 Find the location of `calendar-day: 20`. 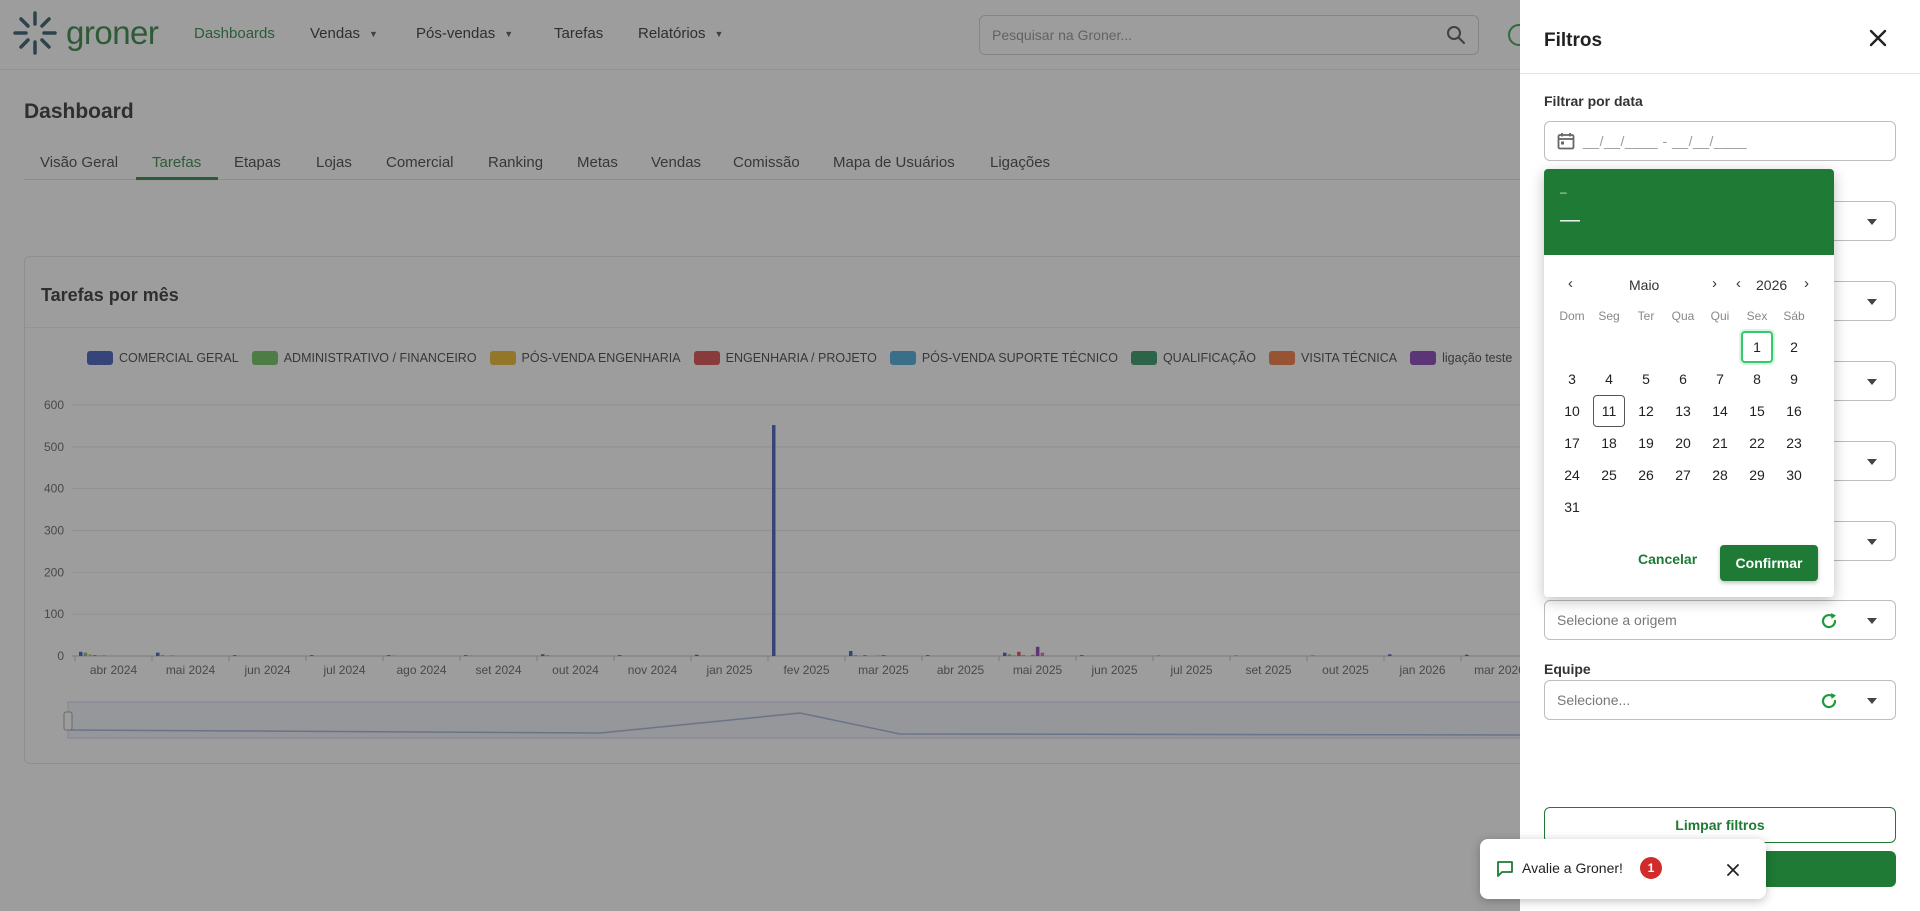

calendar-day: 20 is located at coordinates (1683, 443).